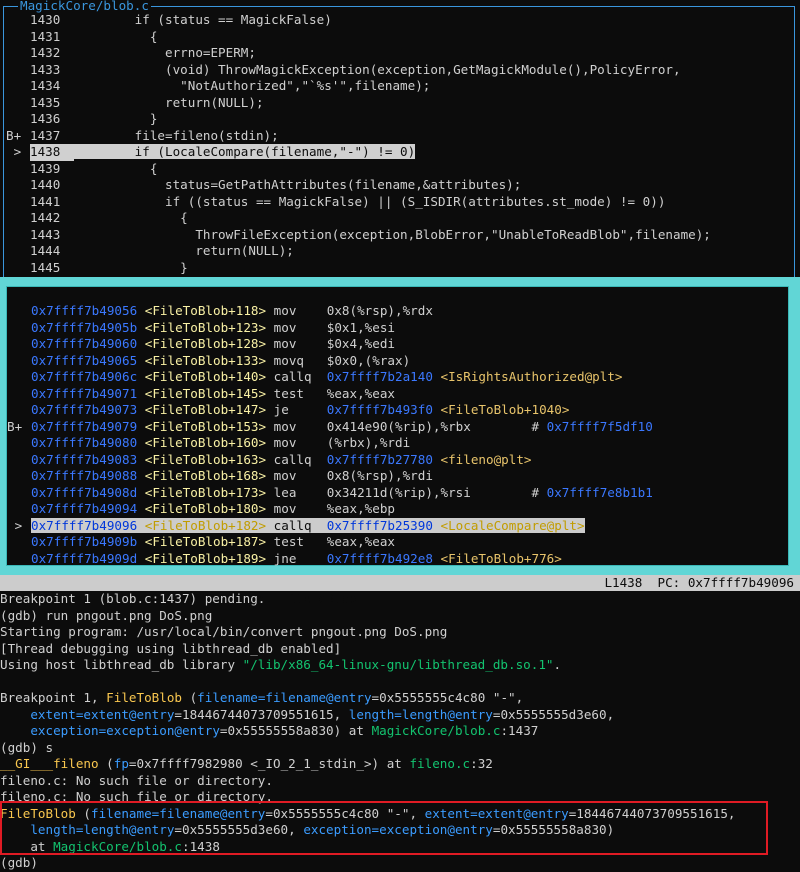 The image size is (800, 872). Describe the element at coordinates (399, 20) in the screenshot. I see `source-line: 1430 if (status == MagickFalse)` at that location.